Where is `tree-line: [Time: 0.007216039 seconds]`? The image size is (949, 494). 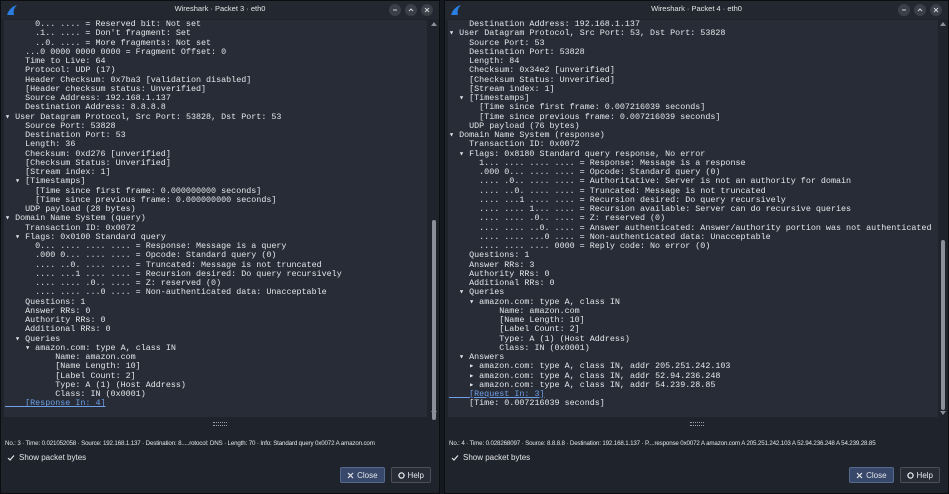
tree-line: [Time: 0.007216039 seconds] is located at coordinates (693, 403).